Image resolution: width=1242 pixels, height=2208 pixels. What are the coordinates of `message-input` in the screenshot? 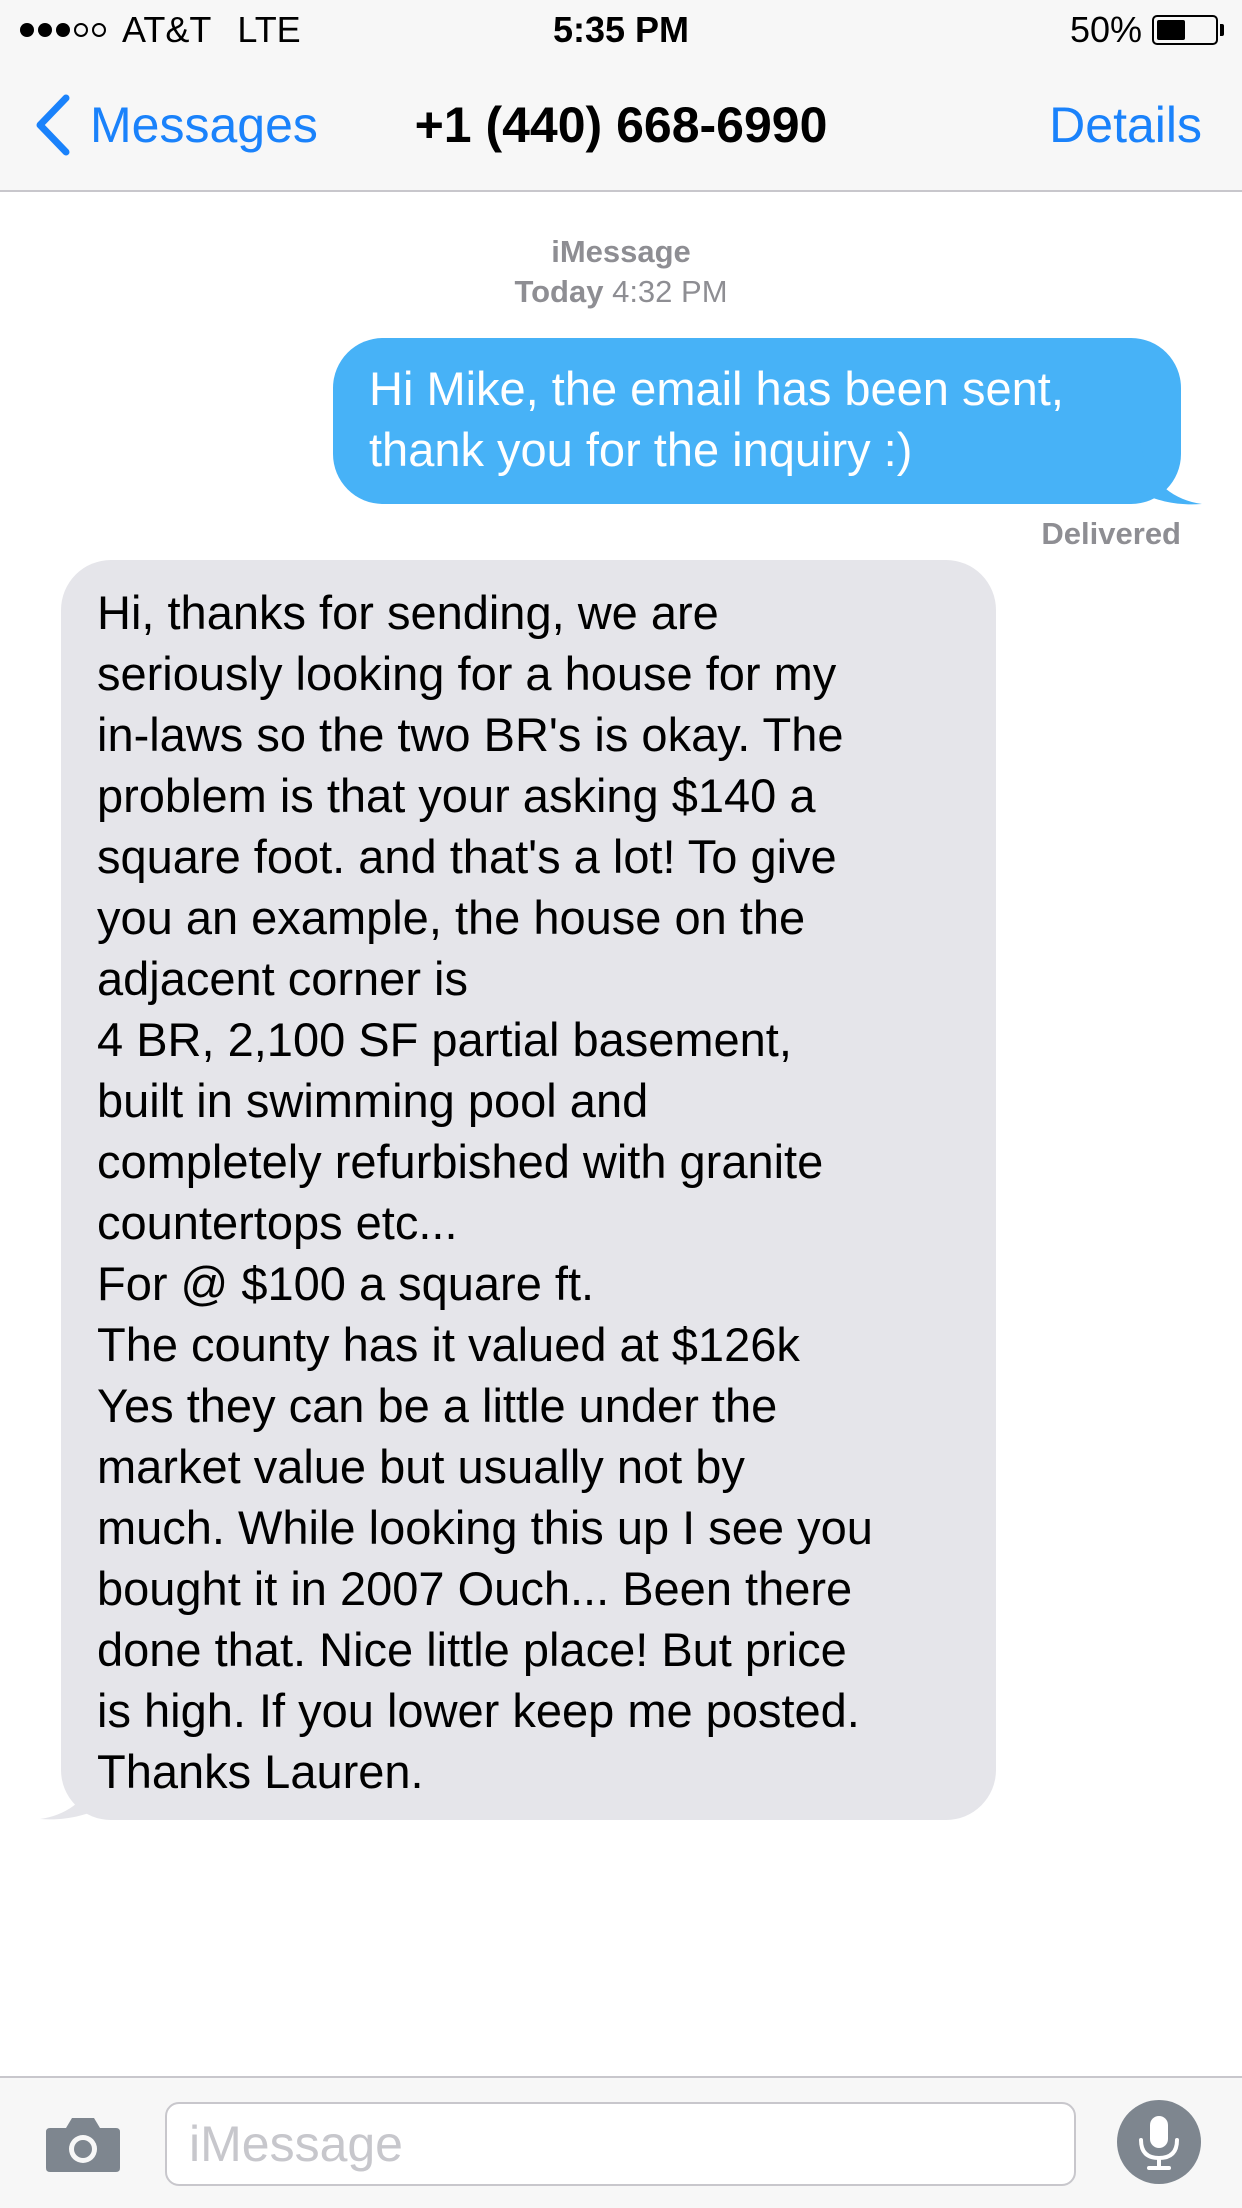 It's located at (620, 2144).